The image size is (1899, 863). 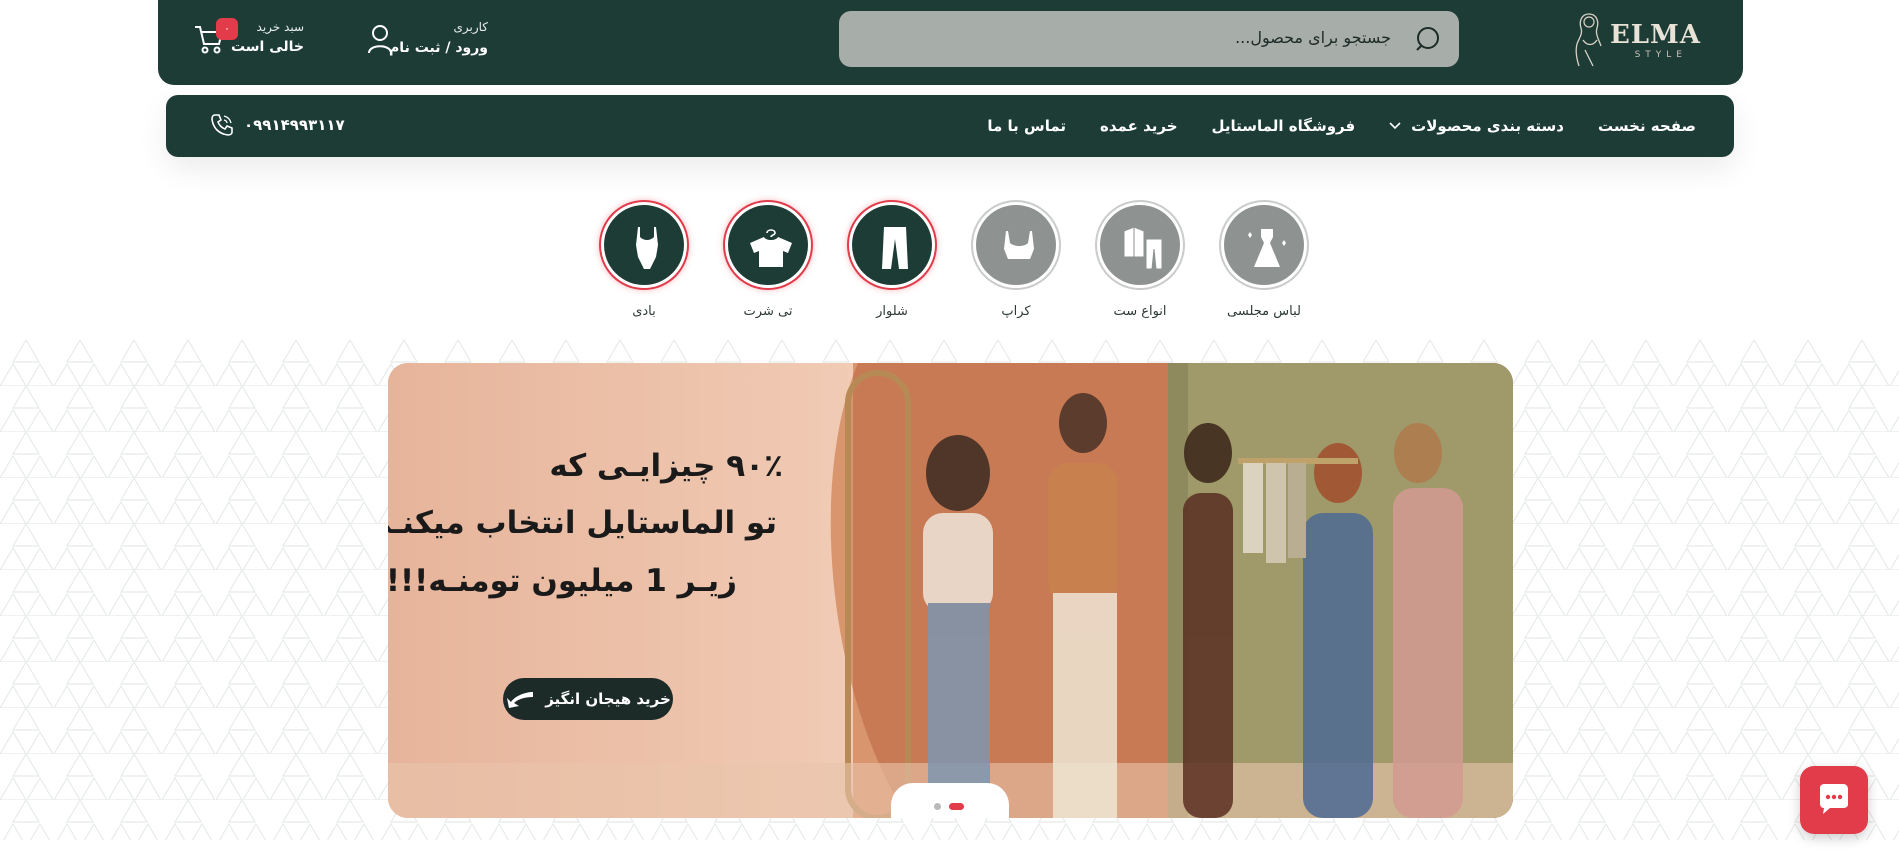 What do you see at coordinates (1140, 311) in the screenshot?
I see `category-label: انواع ست` at bounding box center [1140, 311].